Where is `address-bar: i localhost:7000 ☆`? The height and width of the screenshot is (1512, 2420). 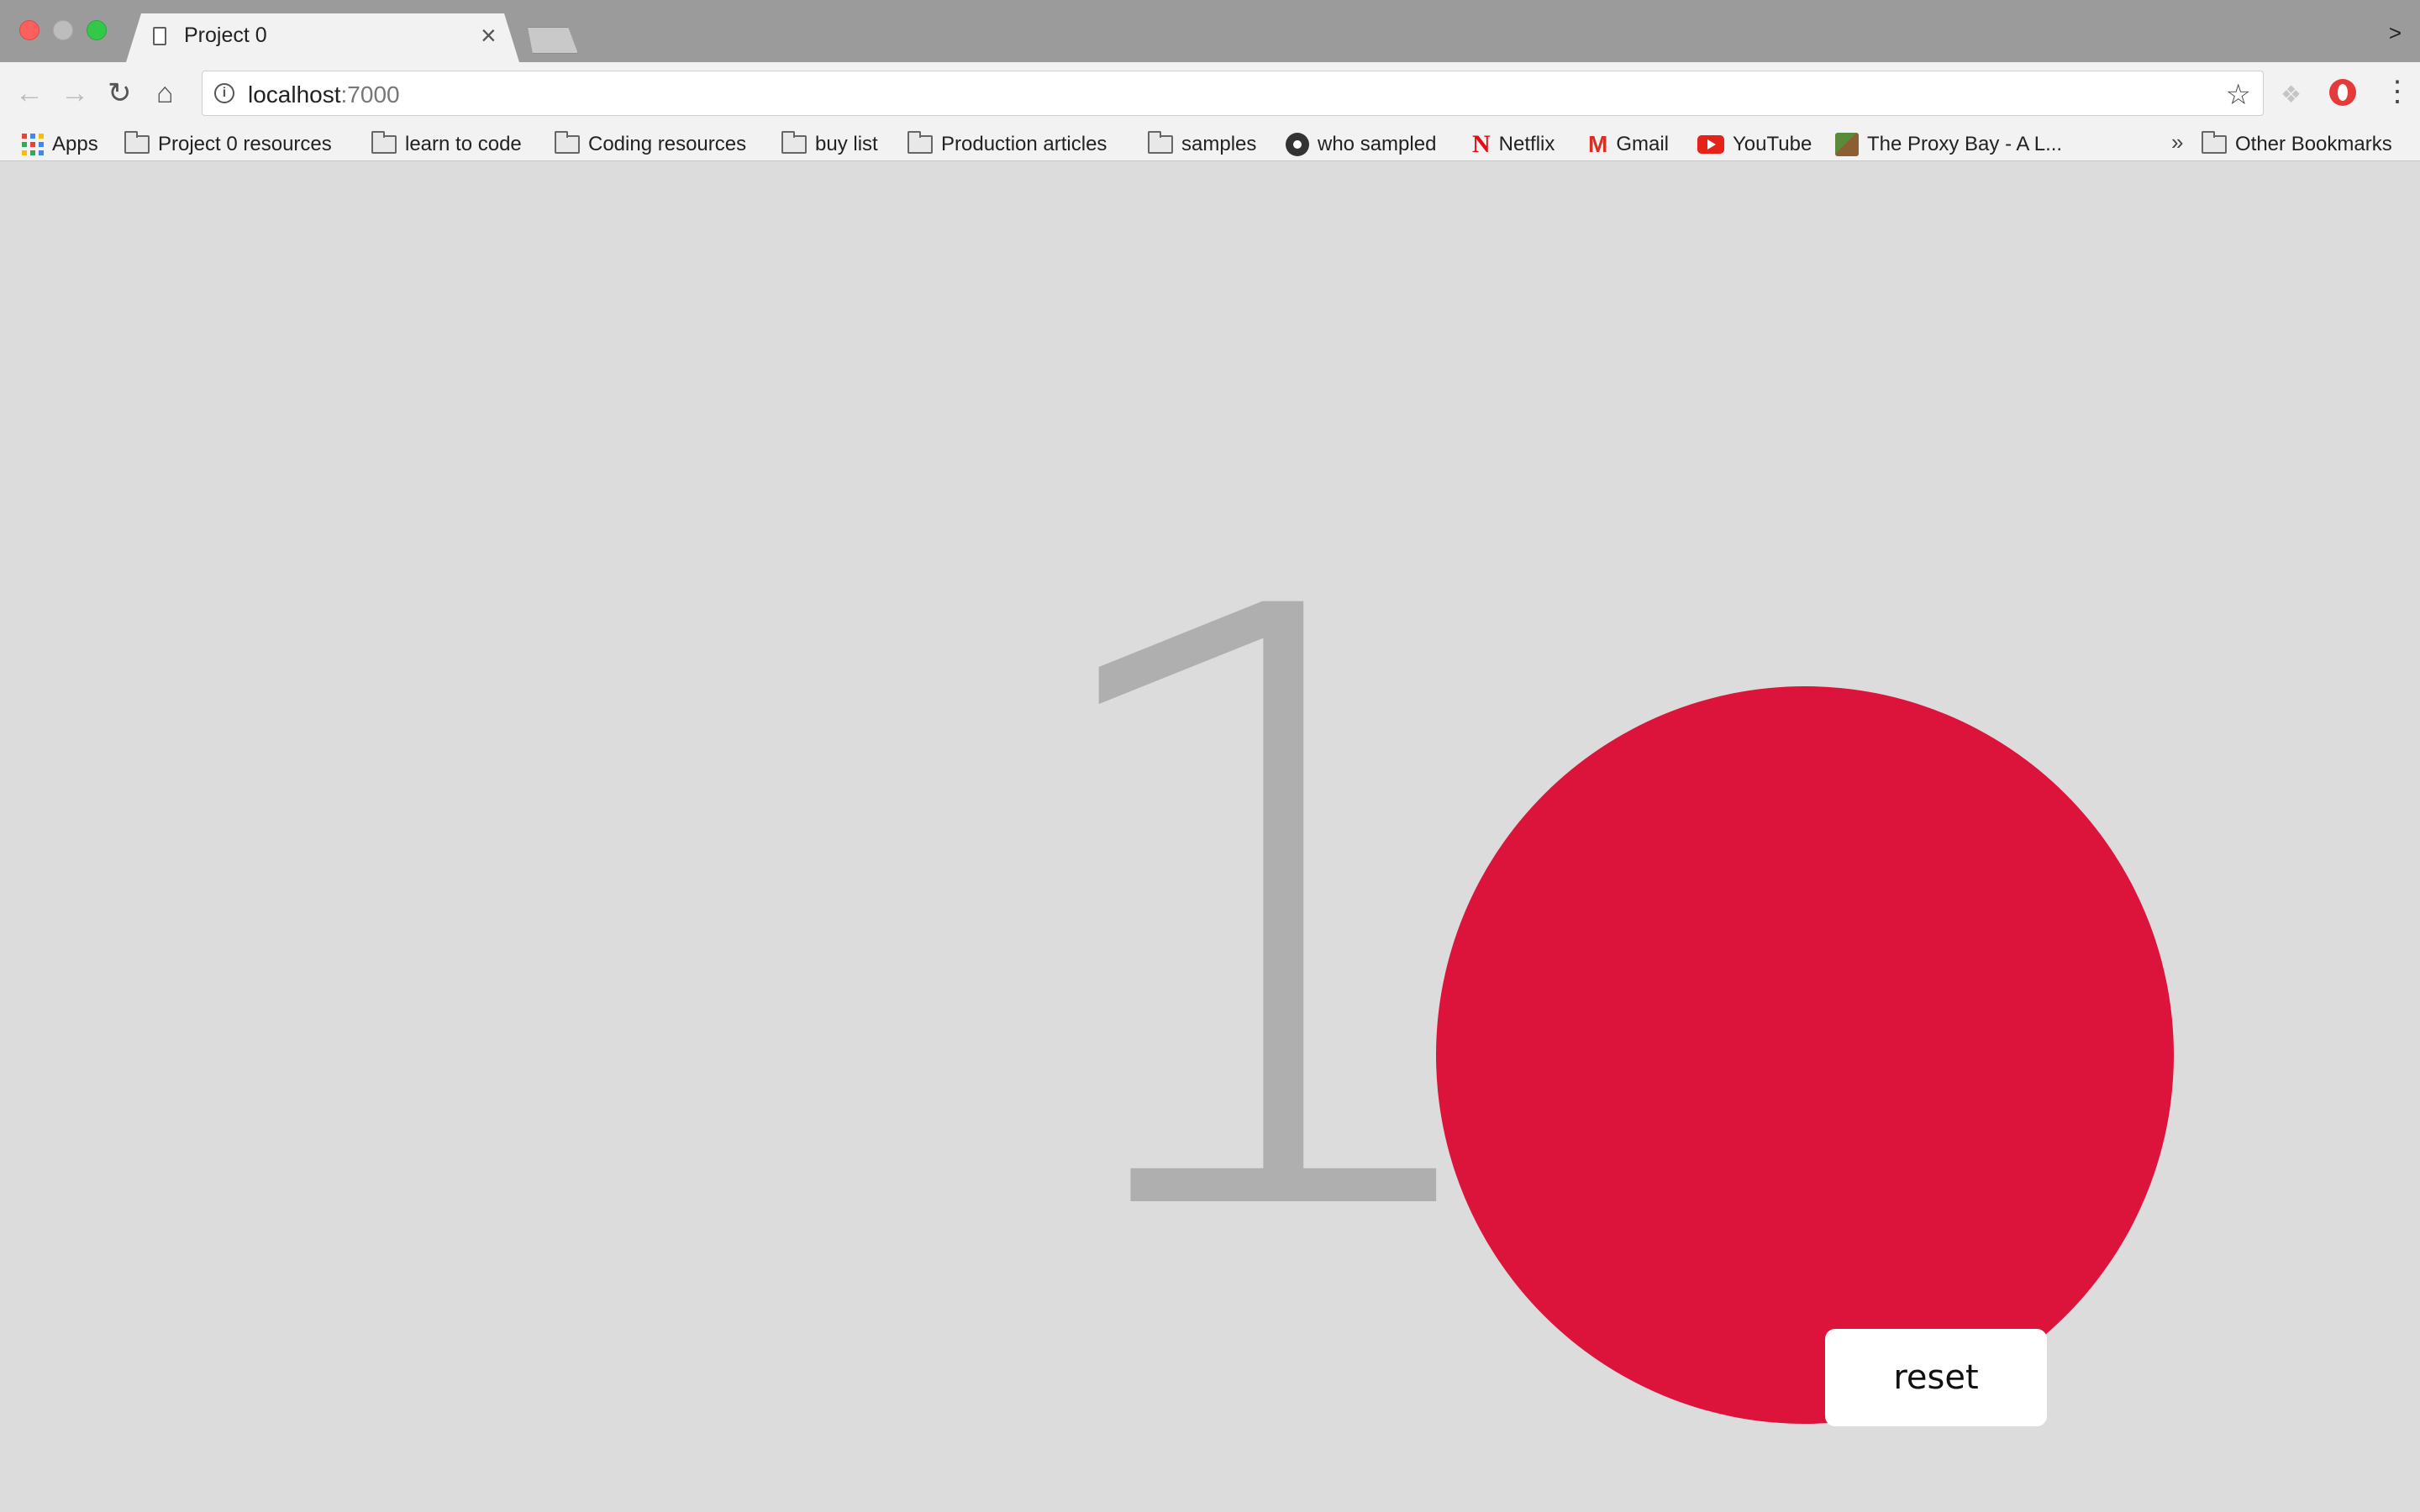 address-bar: i localhost:7000 ☆ is located at coordinates (1233, 93).